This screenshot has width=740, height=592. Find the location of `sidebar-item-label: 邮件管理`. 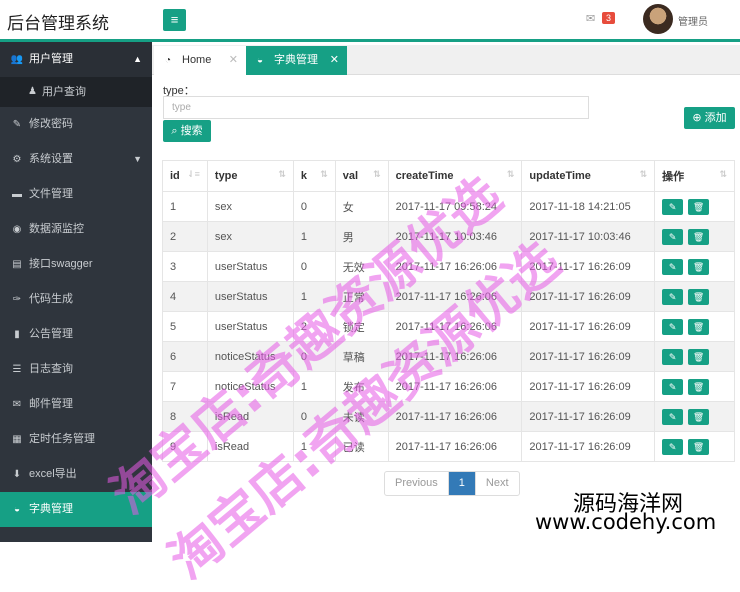

sidebar-item-label: 邮件管理 is located at coordinates (51, 404).